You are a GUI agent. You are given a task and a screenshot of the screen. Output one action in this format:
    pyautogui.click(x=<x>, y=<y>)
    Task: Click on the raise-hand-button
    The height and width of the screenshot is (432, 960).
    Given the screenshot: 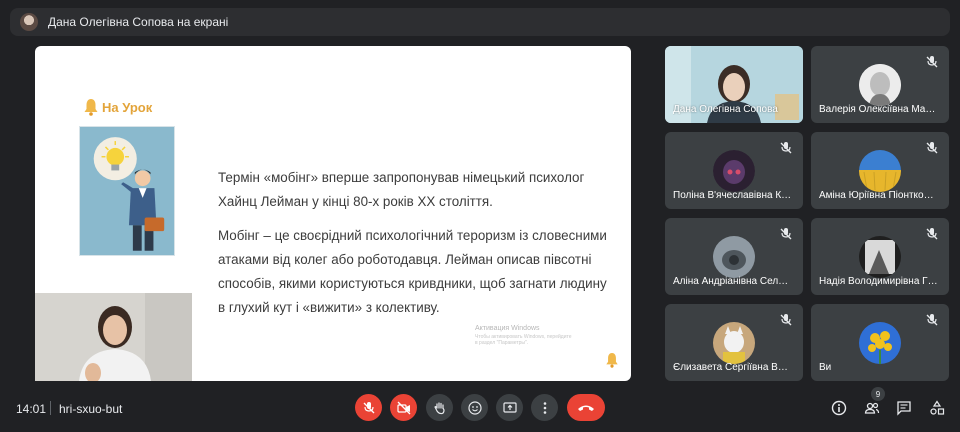 What is the action you would take?
    pyautogui.click(x=439, y=407)
    